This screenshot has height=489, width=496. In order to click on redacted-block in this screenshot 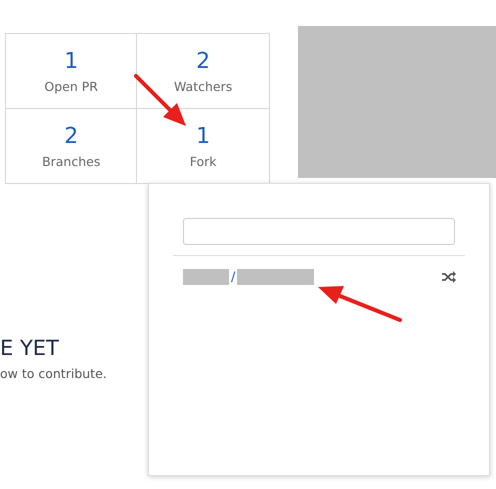, I will do `click(206, 277)`.